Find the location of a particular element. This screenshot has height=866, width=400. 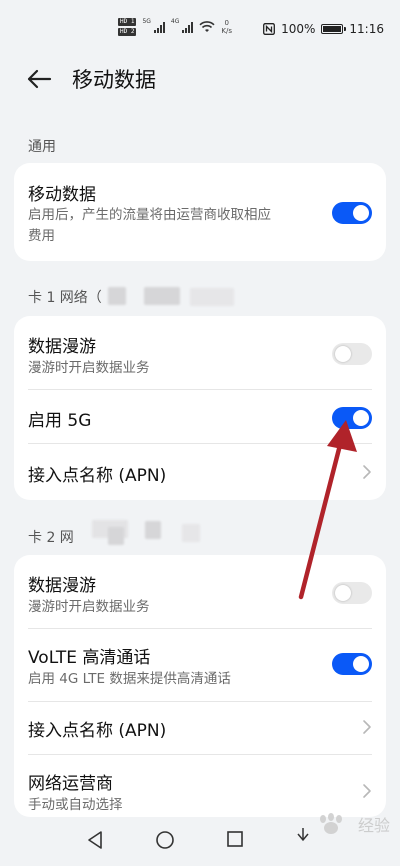

nav-dropdown-icon is located at coordinates (303, 839).